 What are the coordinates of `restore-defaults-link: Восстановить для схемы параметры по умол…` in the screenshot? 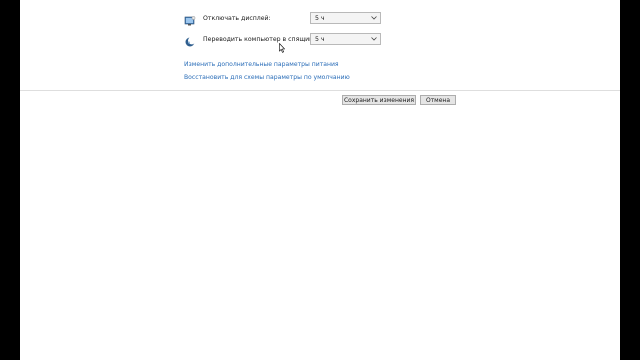 It's located at (267, 77).